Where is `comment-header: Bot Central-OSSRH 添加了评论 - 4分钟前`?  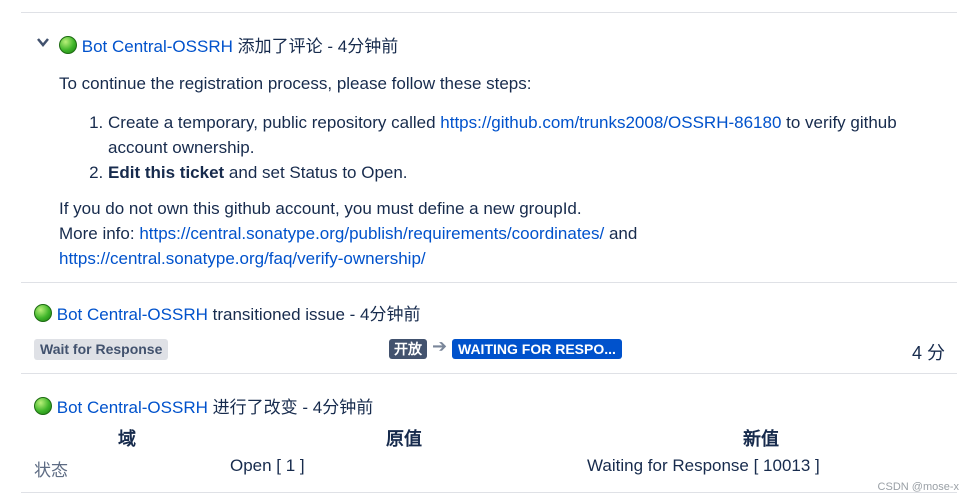 comment-header: Bot Central-OSSRH 添加了评论 - 4分钟前 is located at coordinates (228, 44).